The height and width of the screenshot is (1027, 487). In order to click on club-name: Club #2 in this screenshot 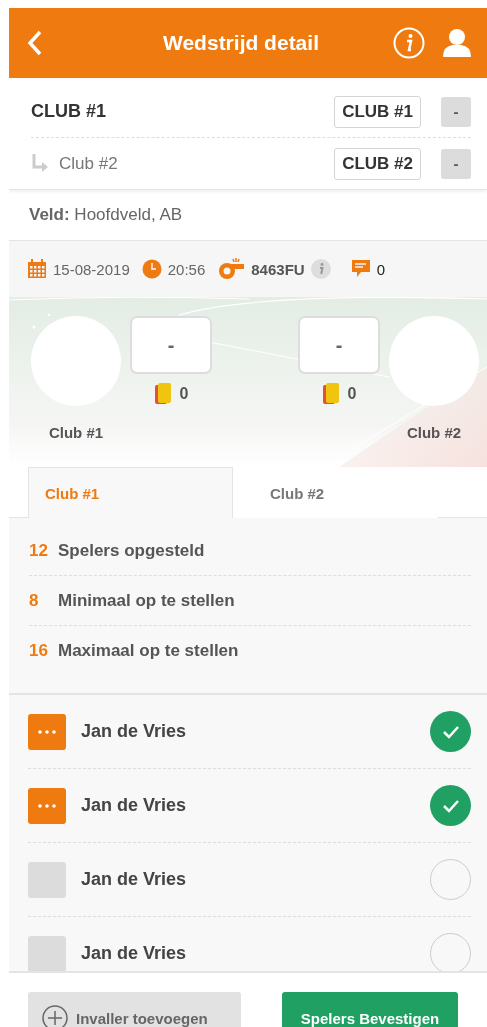, I will do `click(89, 163)`.